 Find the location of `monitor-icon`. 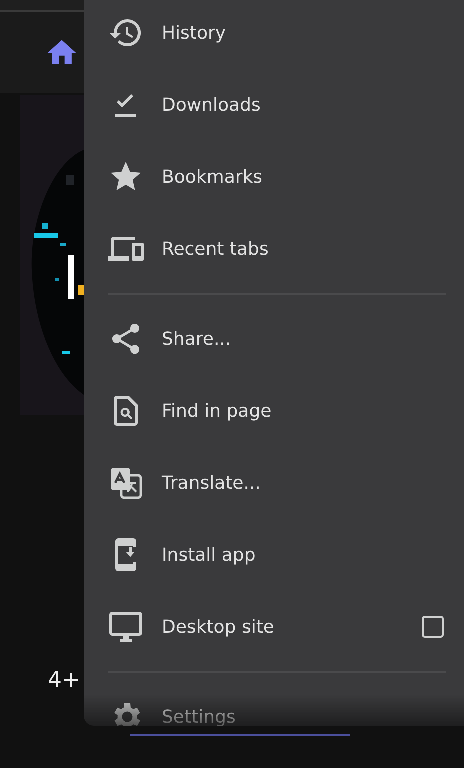

monitor-icon is located at coordinates (126, 627).